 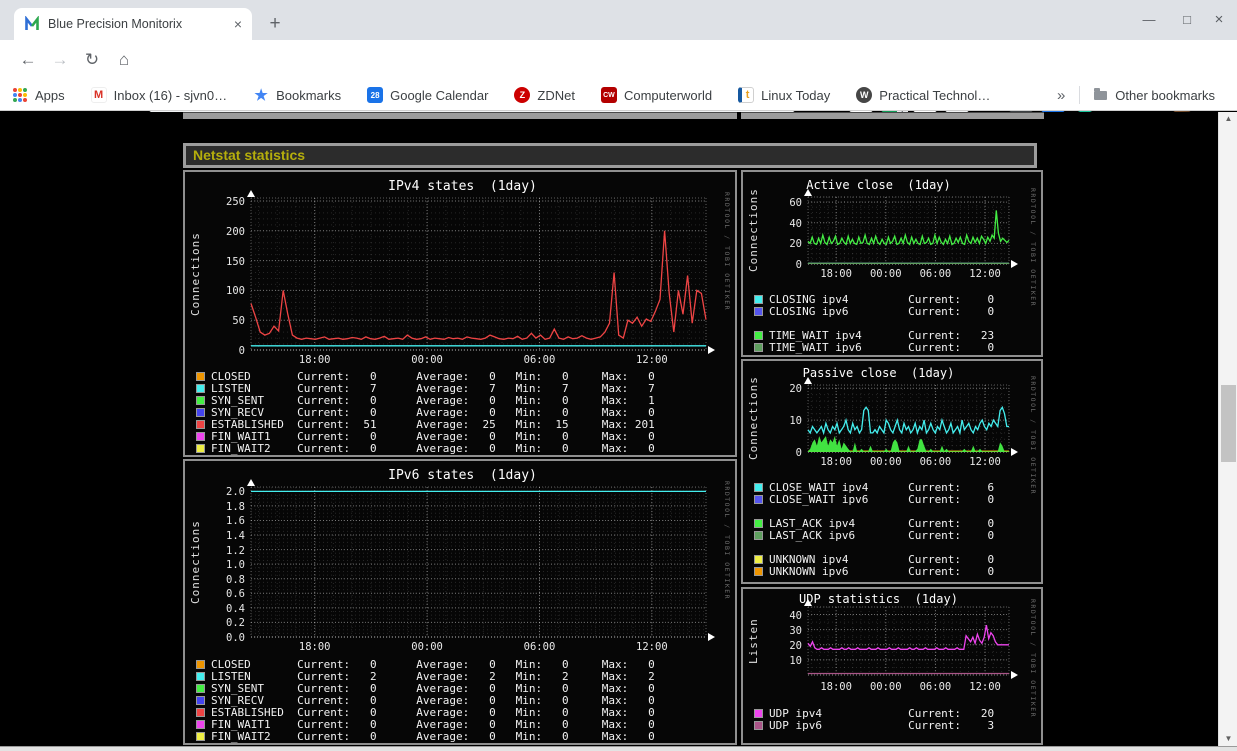 I want to click on rrdtool-watermark: RRDTOOL / TOBI OETIKER, so click(x=1033, y=248).